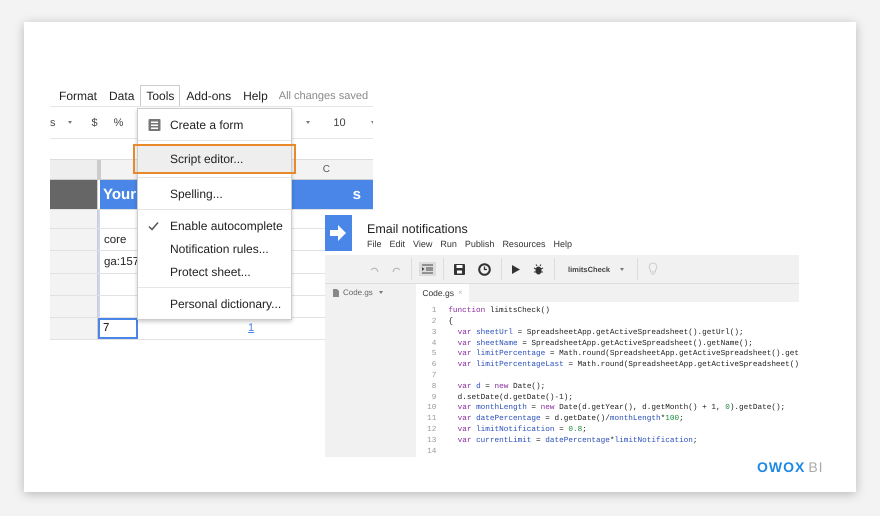 This screenshot has width=880, height=516. Describe the element at coordinates (484, 269) in the screenshot. I see `clock-icon` at that location.